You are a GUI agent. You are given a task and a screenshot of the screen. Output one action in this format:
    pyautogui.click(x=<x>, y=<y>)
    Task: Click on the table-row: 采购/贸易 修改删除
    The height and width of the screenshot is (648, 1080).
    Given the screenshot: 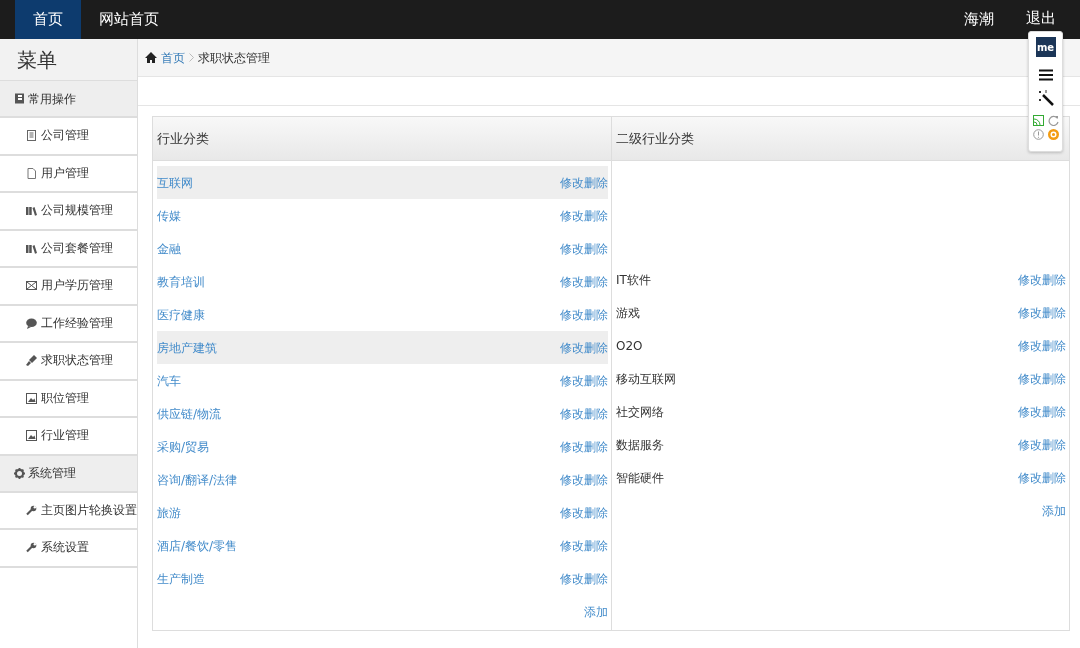 What is the action you would take?
    pyautogui.click(x=382, y=446)
    